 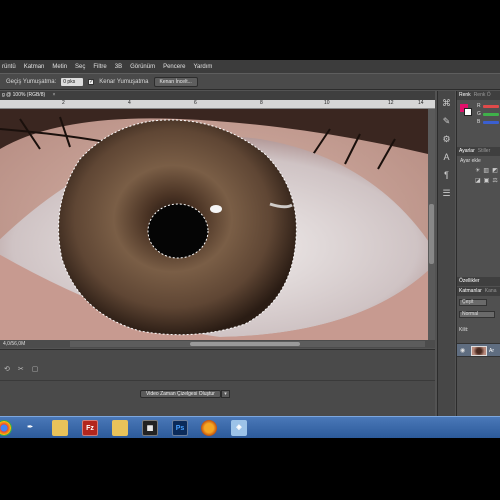 What do you see at coordinates (478, 180) in the screenshot?
I see `exposure-icon: ◪` at bounding box center [478, 180].